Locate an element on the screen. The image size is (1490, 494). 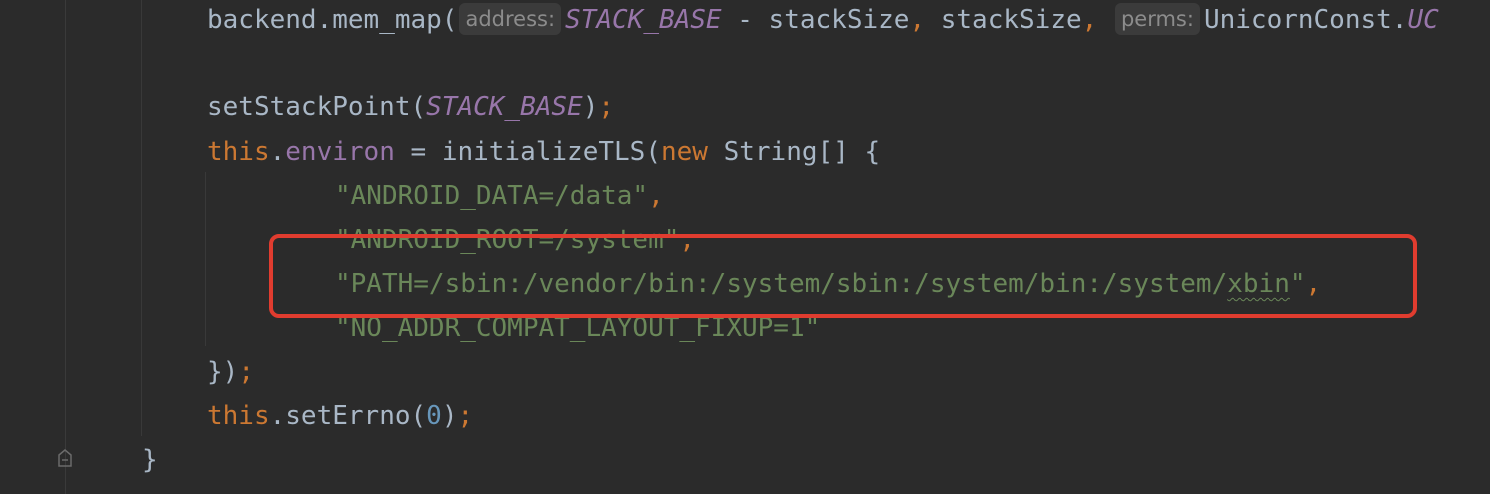
token-string-array: String[] { is located at coordinates (794, 152).